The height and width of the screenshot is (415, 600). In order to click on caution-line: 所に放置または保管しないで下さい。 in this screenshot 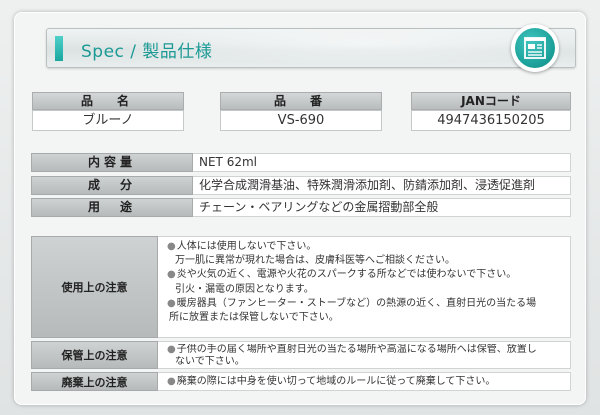, I will do `click(254, 318)`.